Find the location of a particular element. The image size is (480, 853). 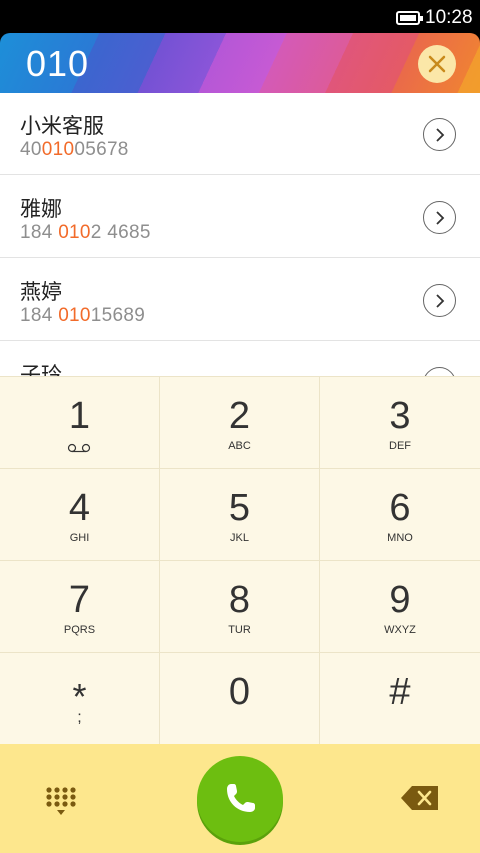

key-letters: TUR is located at coordinates (239, 630).